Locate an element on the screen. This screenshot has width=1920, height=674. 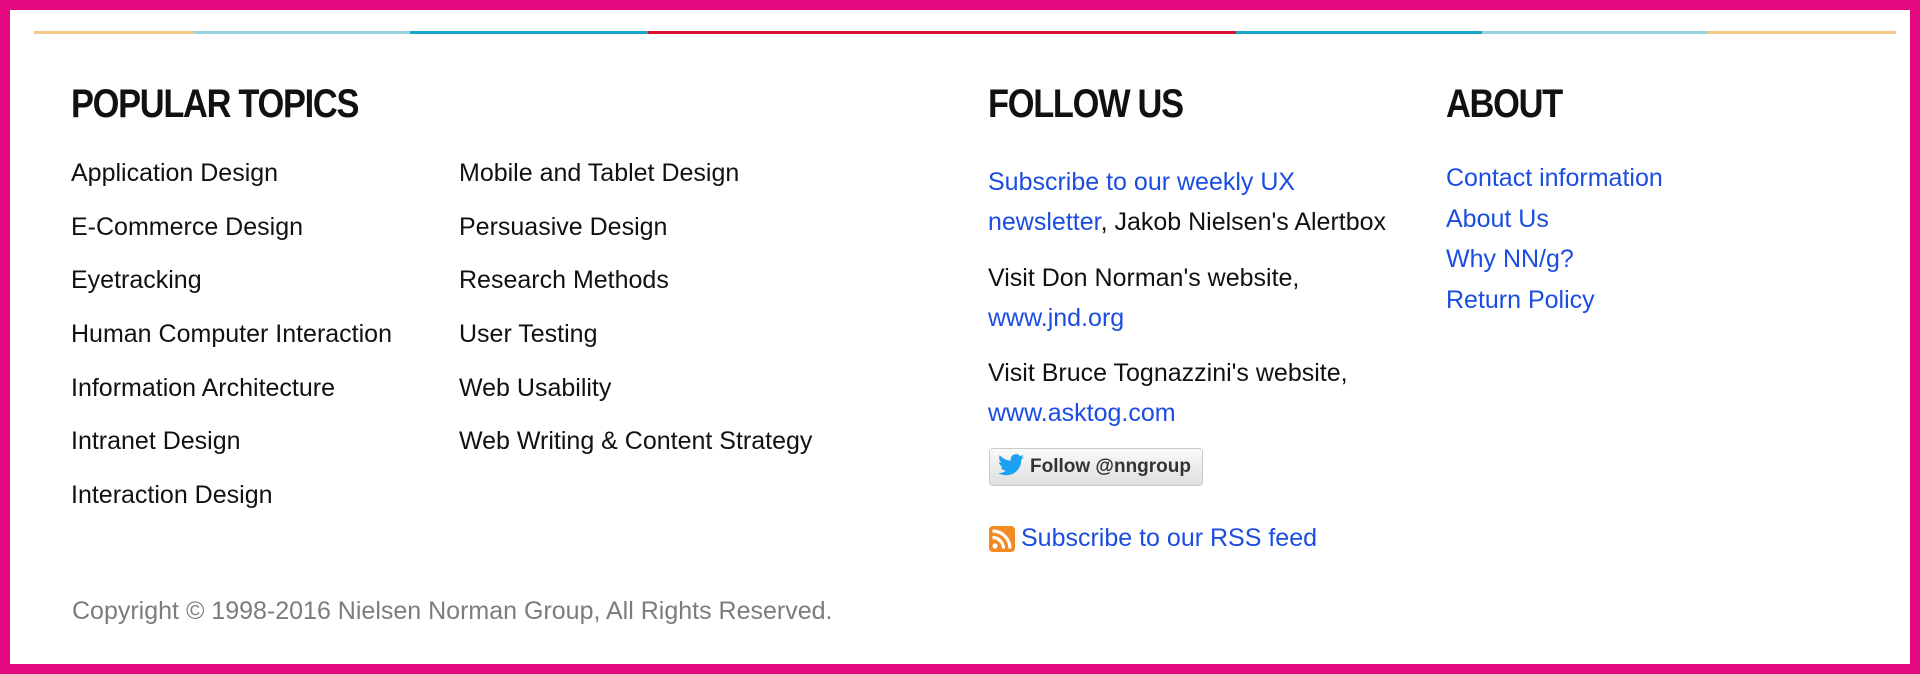
about-item: Why NN/g? is located at coordinates (1554, 259).